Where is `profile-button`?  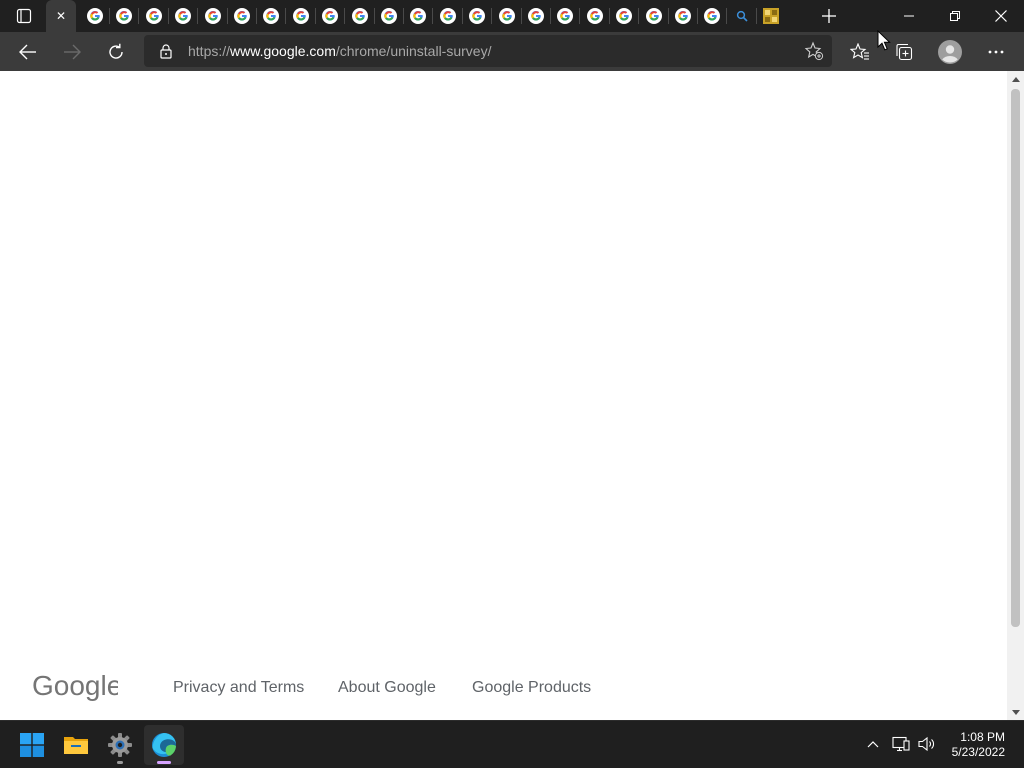
profile-button is located at coordinates (950, 51).